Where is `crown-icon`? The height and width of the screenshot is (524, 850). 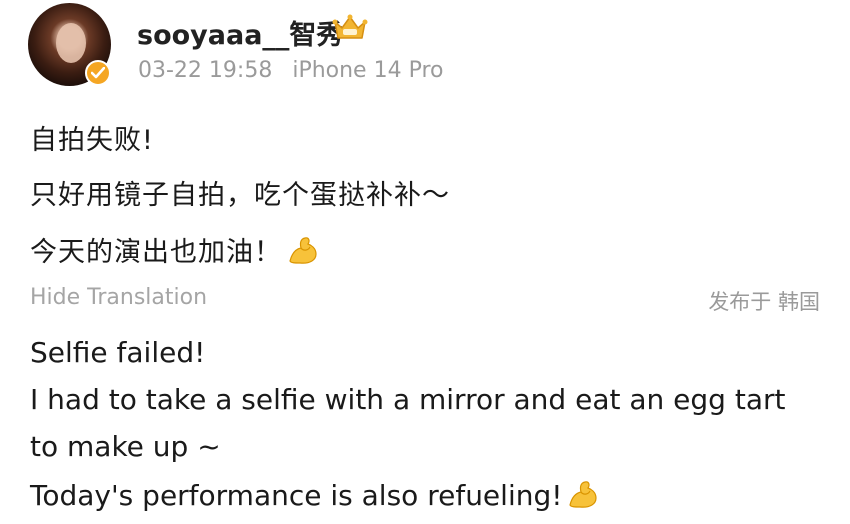
crown-icon is located at coordinates (350, 27).